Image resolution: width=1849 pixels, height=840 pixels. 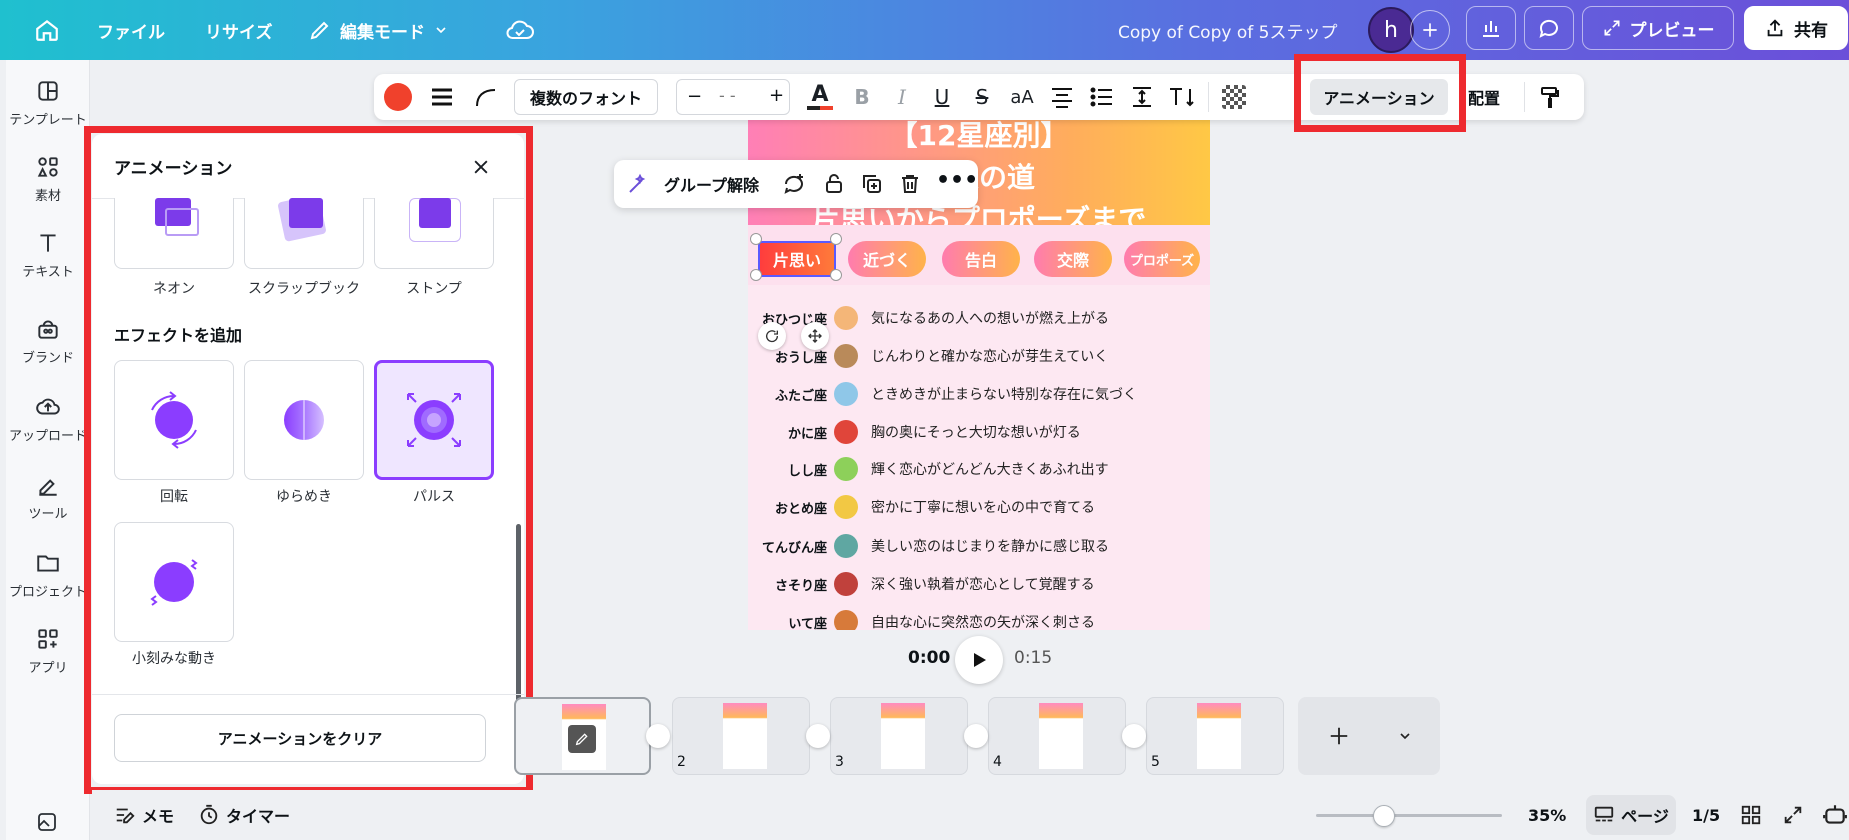 What do you see at coordinates (1102, 97) in the screenshot?
I see `list-icon` at bounding box center [1102, 97].